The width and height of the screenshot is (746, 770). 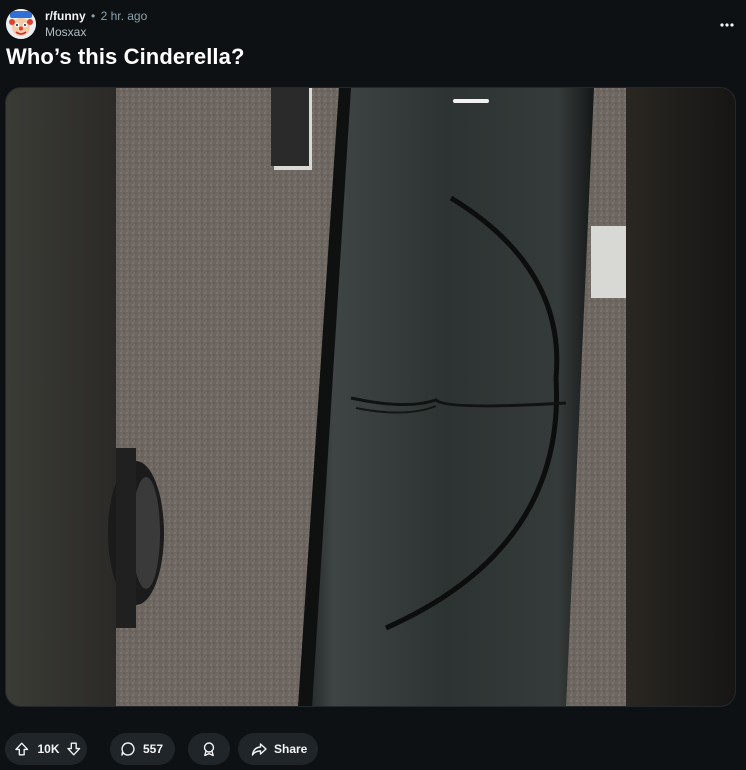 I want to click on comments-button: 557, so click(x=142, y=749).